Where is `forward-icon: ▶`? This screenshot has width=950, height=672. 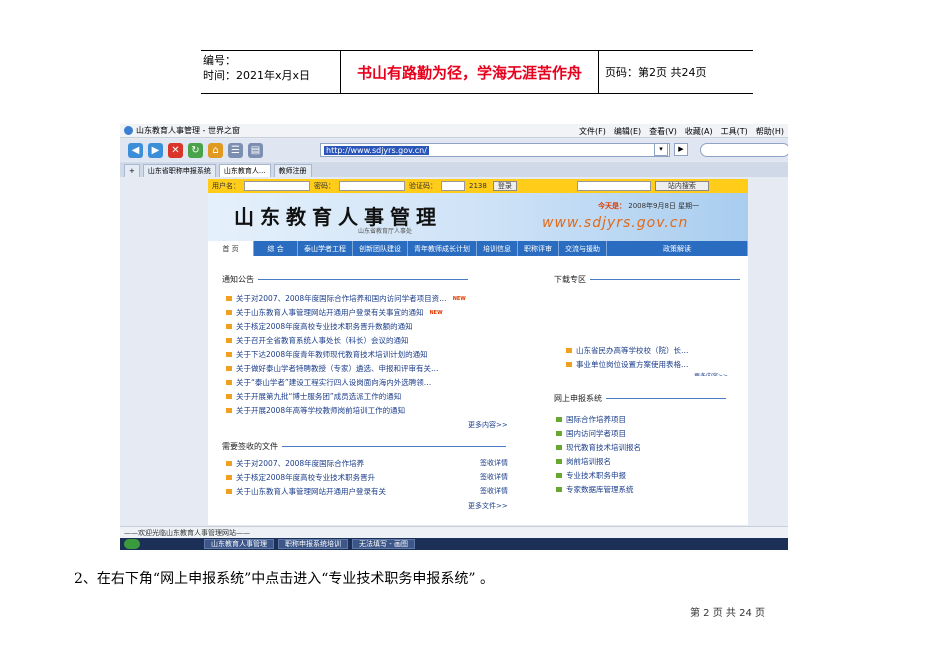 forward-icon: ▶ is located at coordinates (155, 150).